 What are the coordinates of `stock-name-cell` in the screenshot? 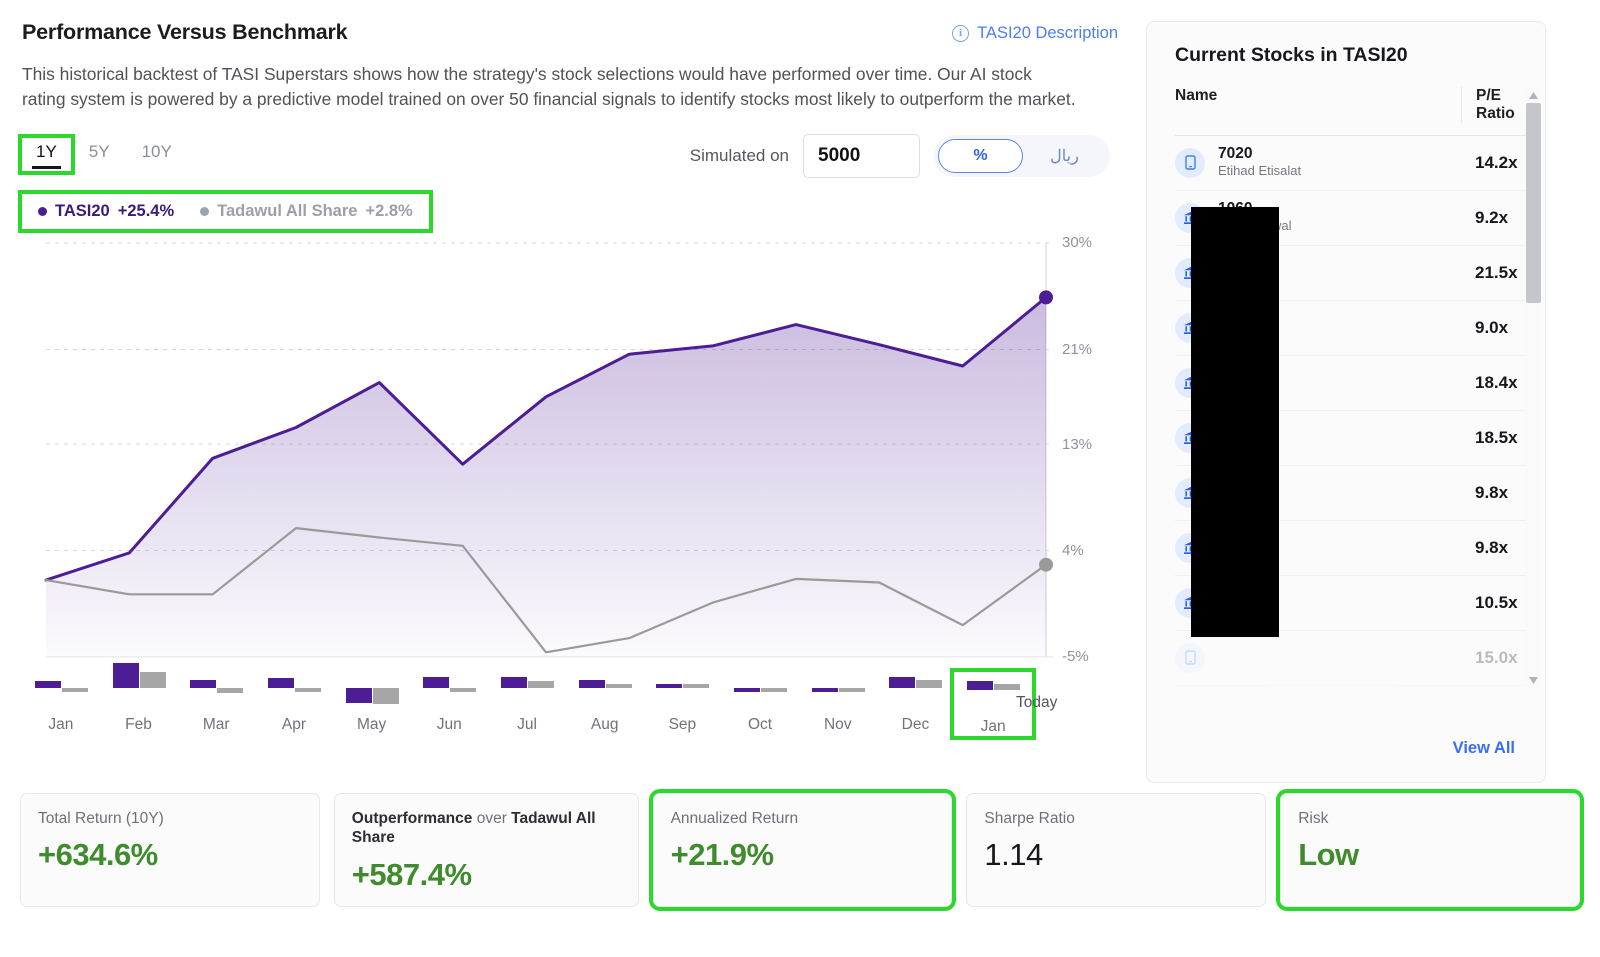 It's located at (1318, 657).